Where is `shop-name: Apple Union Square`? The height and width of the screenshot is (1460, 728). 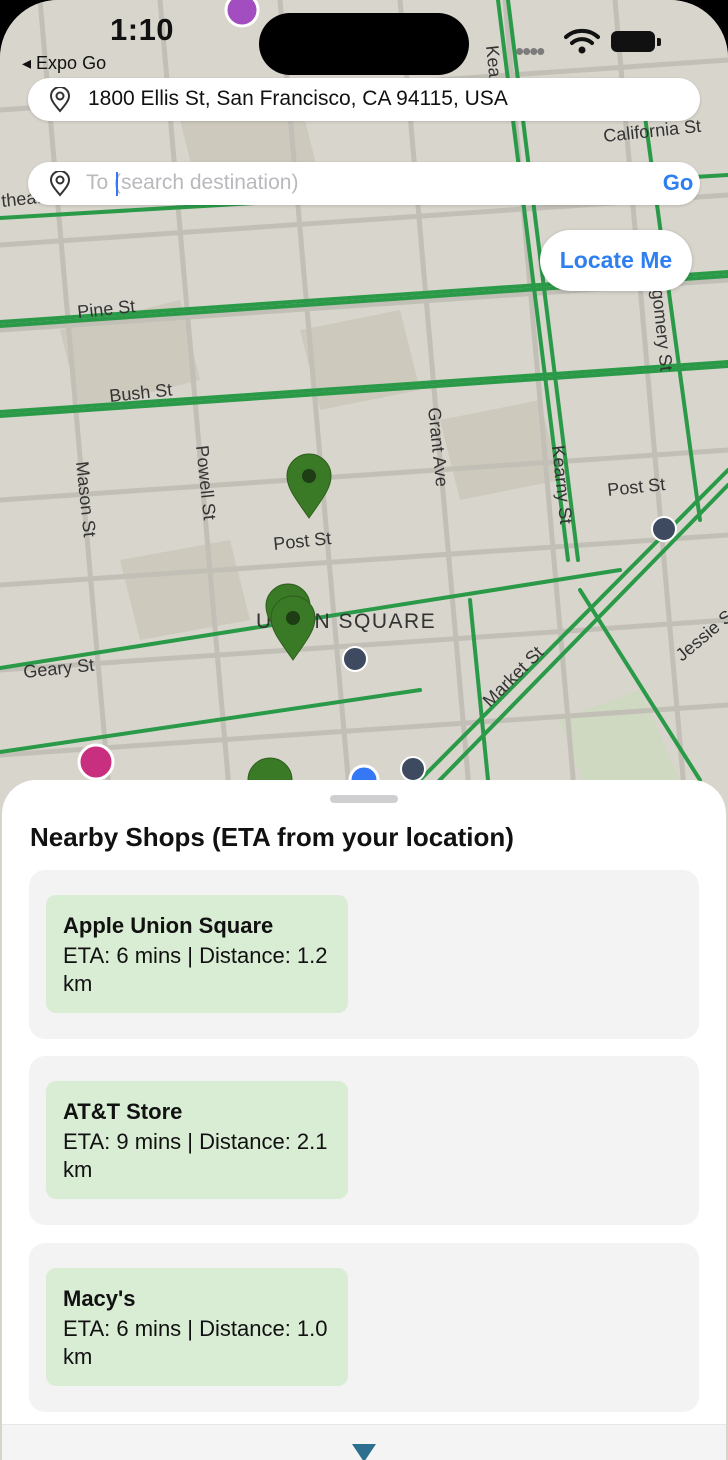 shop-name: Apple Union Square is located at coordinates (168, 925).